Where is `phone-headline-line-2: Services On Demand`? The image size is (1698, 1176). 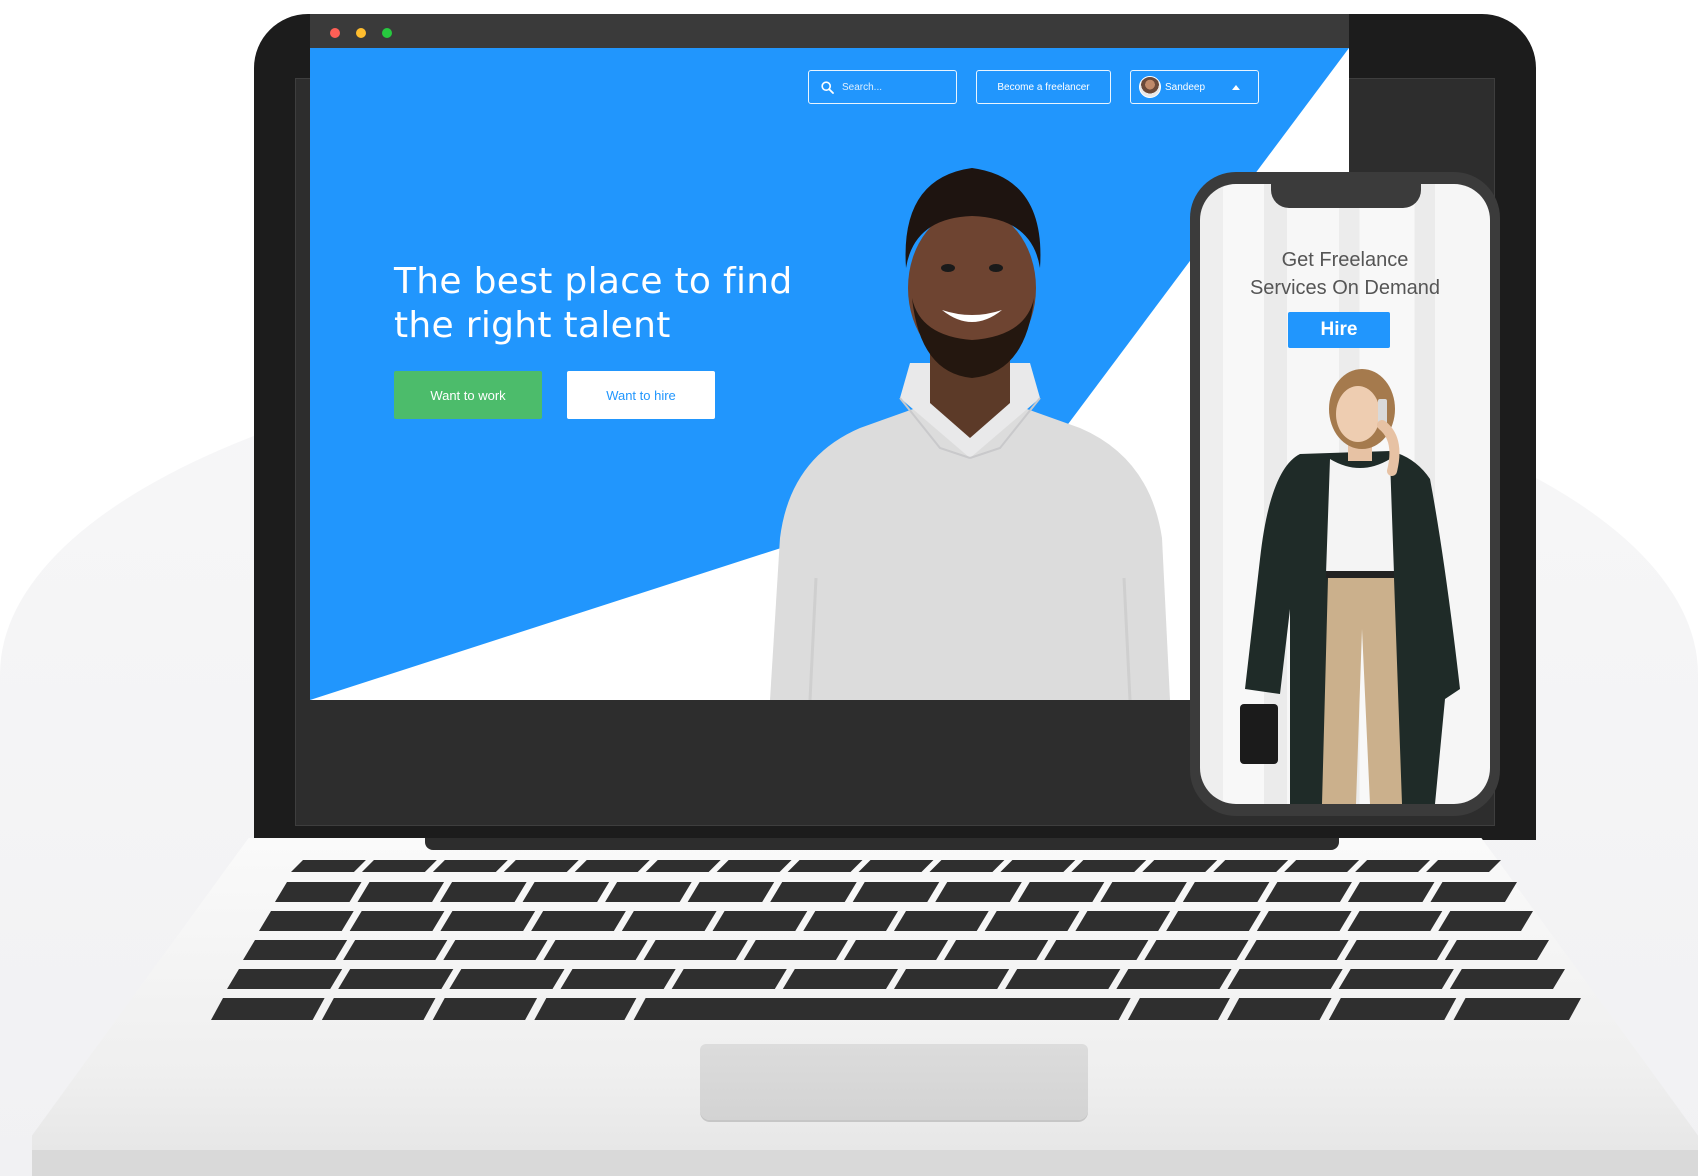 phone-headline-line-2: Services On Demand is located at coordinates (1345, 288).